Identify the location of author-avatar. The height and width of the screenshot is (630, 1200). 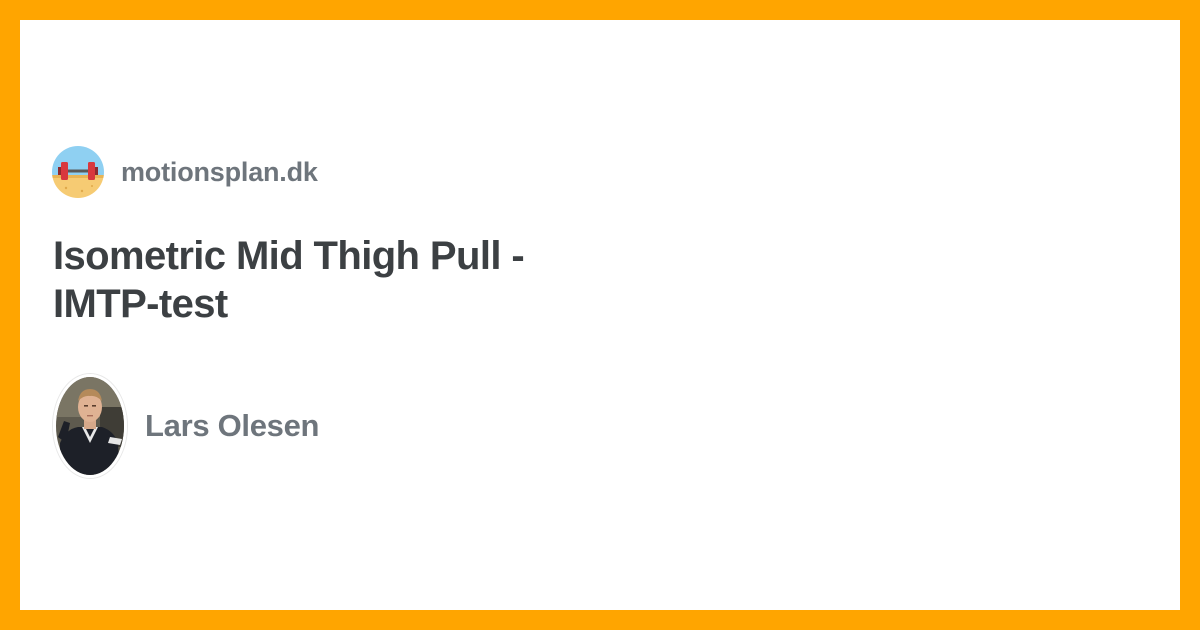
(90, 426).